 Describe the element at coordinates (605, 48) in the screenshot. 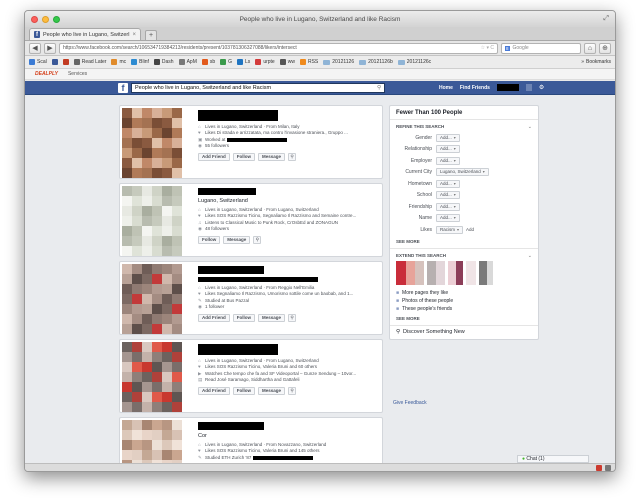

I see `extension-button: ⊕` at that location.